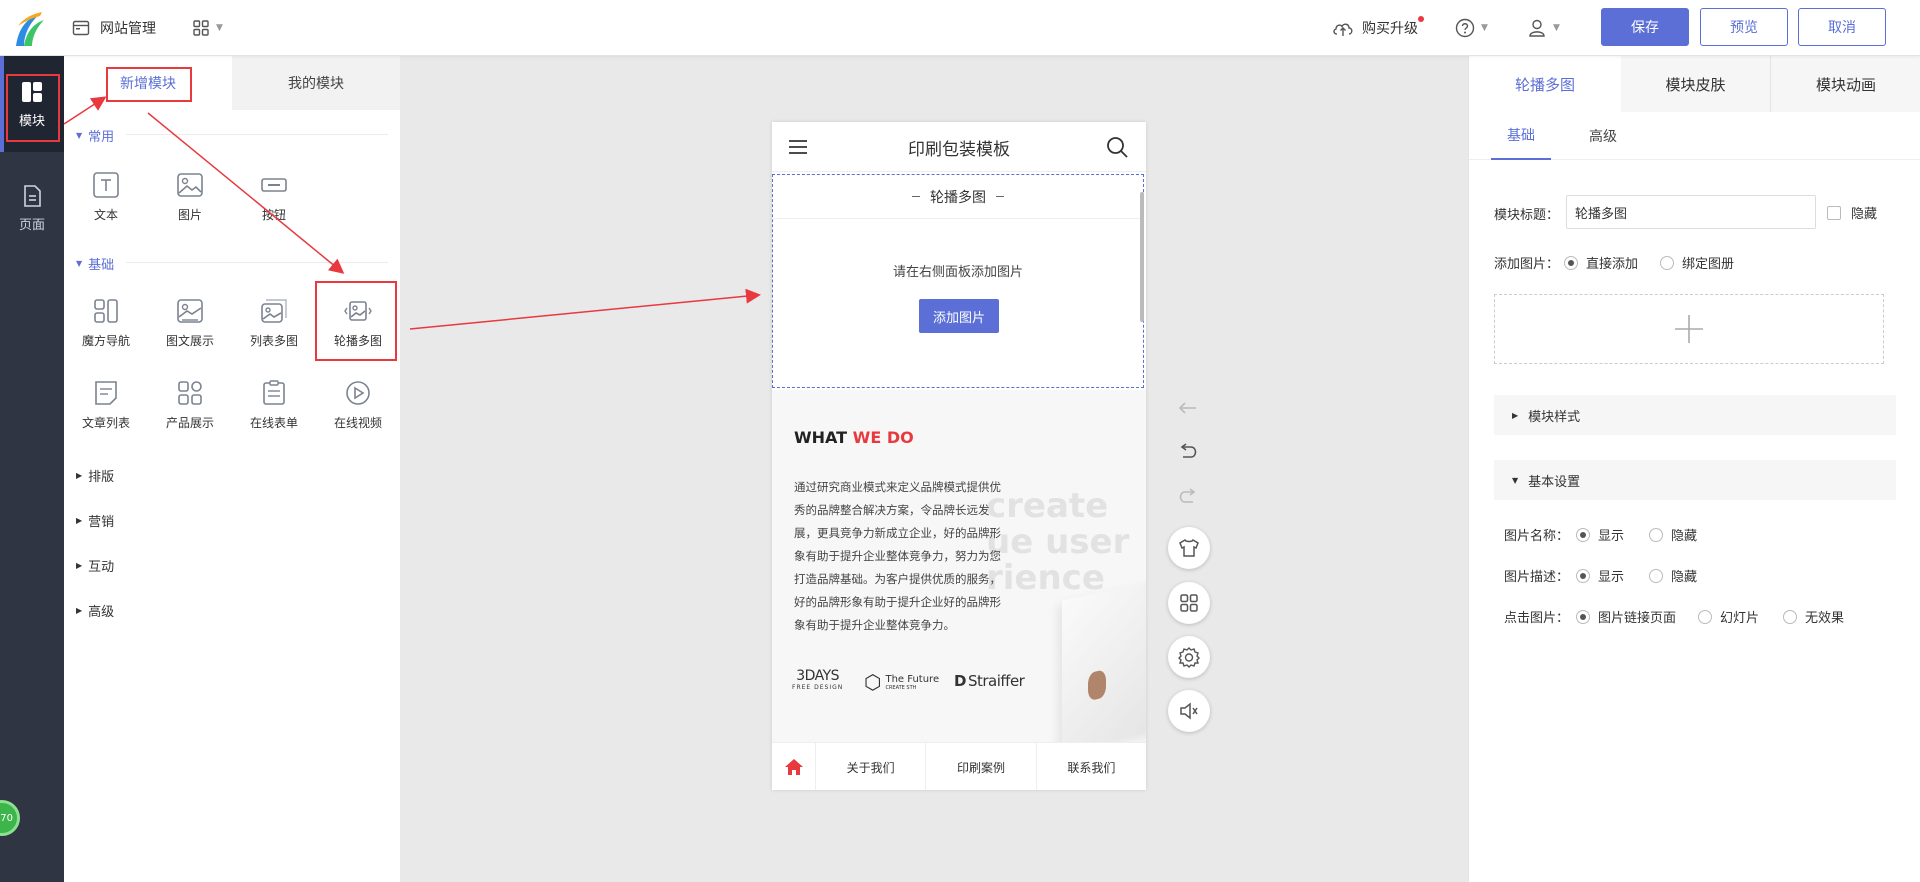 The width and height of the screenshot is (1920, 882). Describe the element at coordinates (190, 328) in the screenshot. I see `tile-image-text: 图文展示` at that location.